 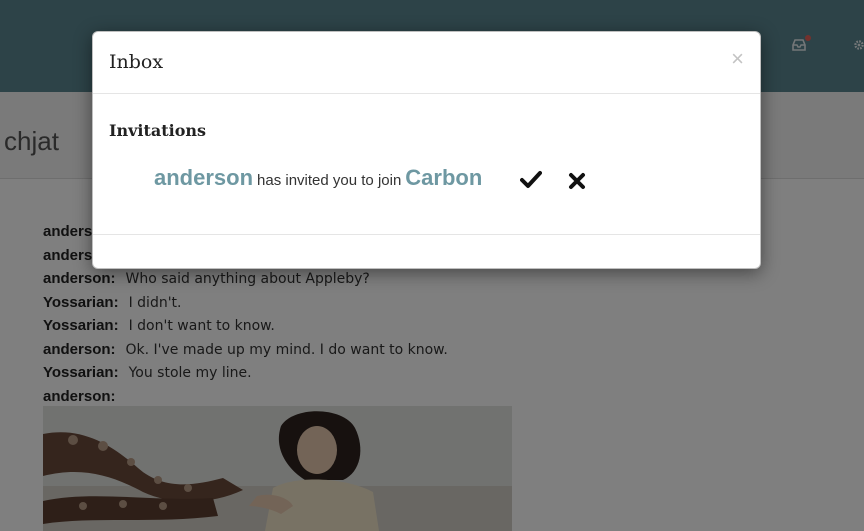 I want to click on invitation-item: anderson has invited you to join Carbon, so click(x=318, y=178).